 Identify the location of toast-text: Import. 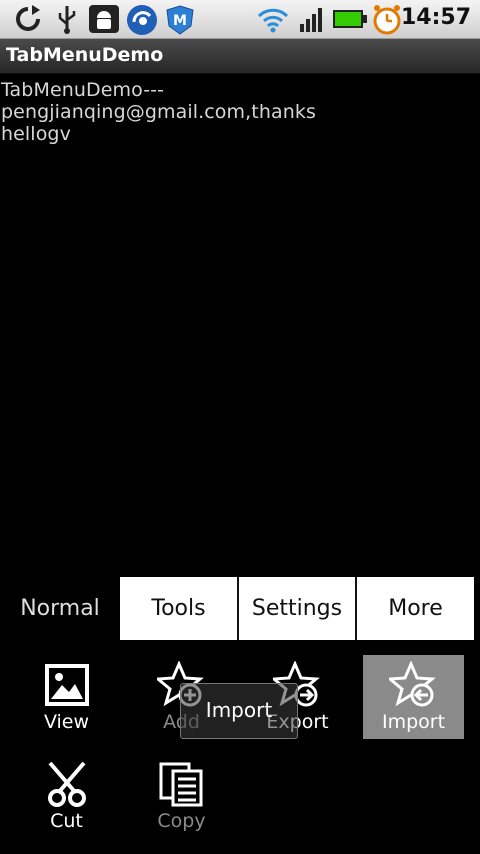
(239, 710).